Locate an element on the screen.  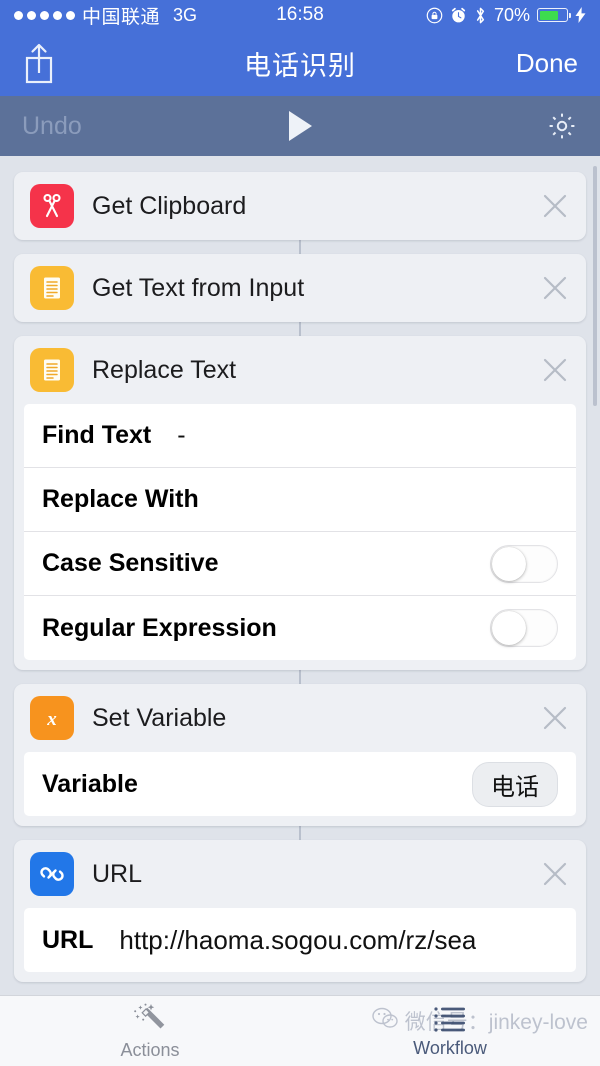
param-label: Regular Expression is located at coordinates (159, 627).